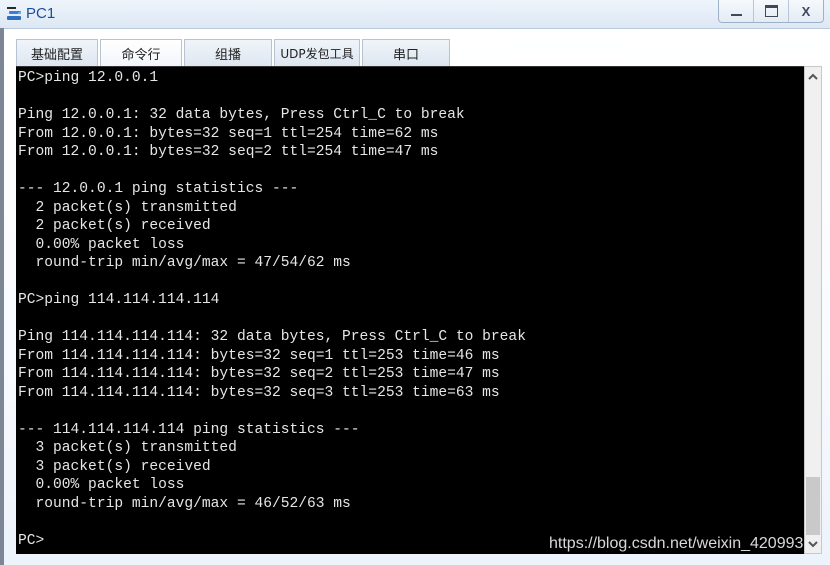 Image resolution: width=830 pixels, height=565 pixels. Describe the element at coordinates (31, 540) in the screenshot. I see `terminal-line: PC>` at that location.